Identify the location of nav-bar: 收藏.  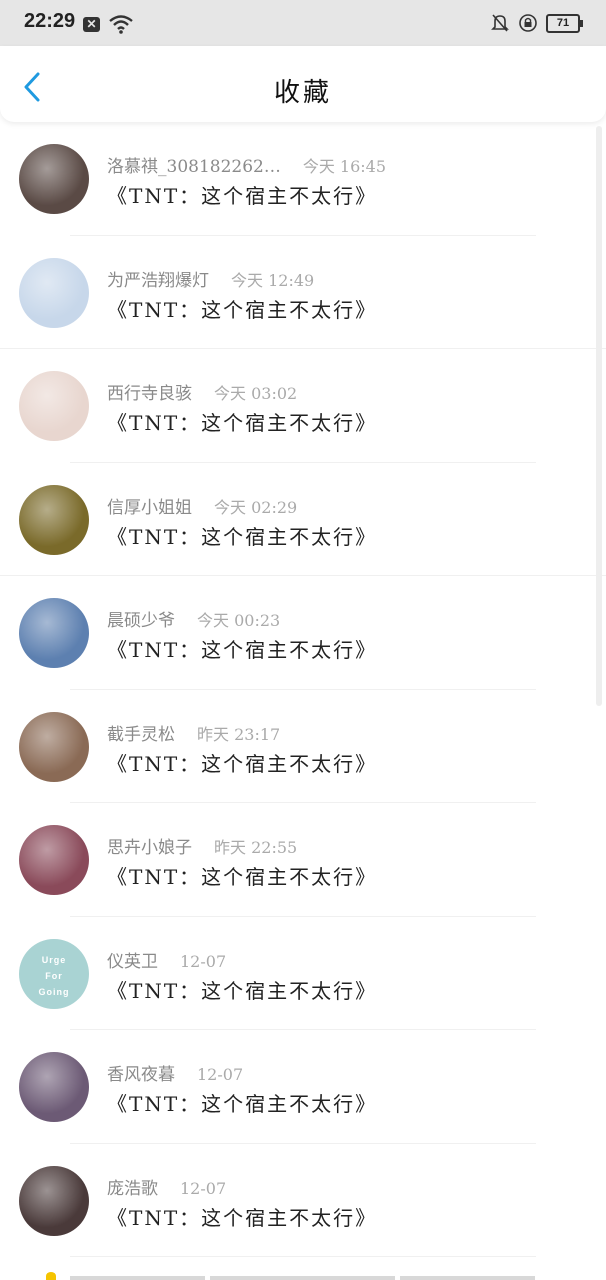
(303, 84).